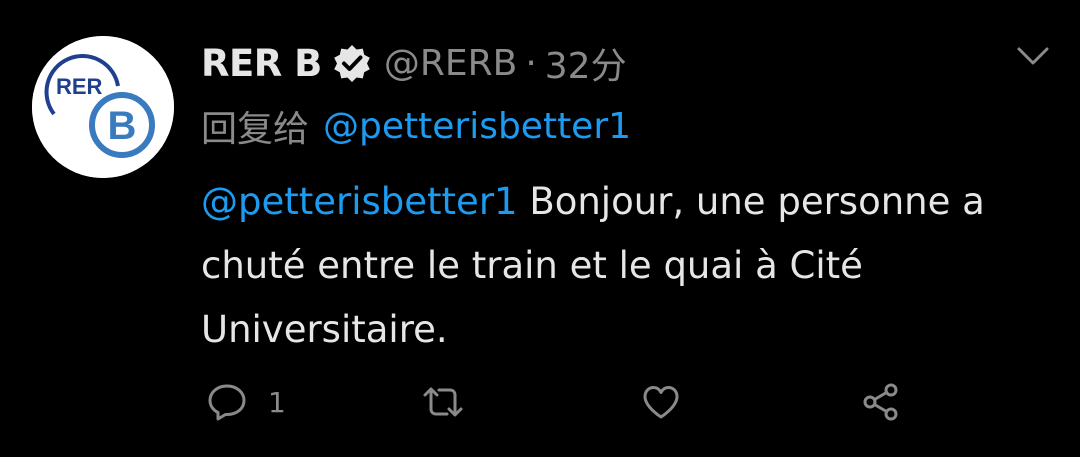 The width and height of the screenshot is (1080, 457). I want to click on tweet-header: RER B @RERB · 32分, so click(626, 63).